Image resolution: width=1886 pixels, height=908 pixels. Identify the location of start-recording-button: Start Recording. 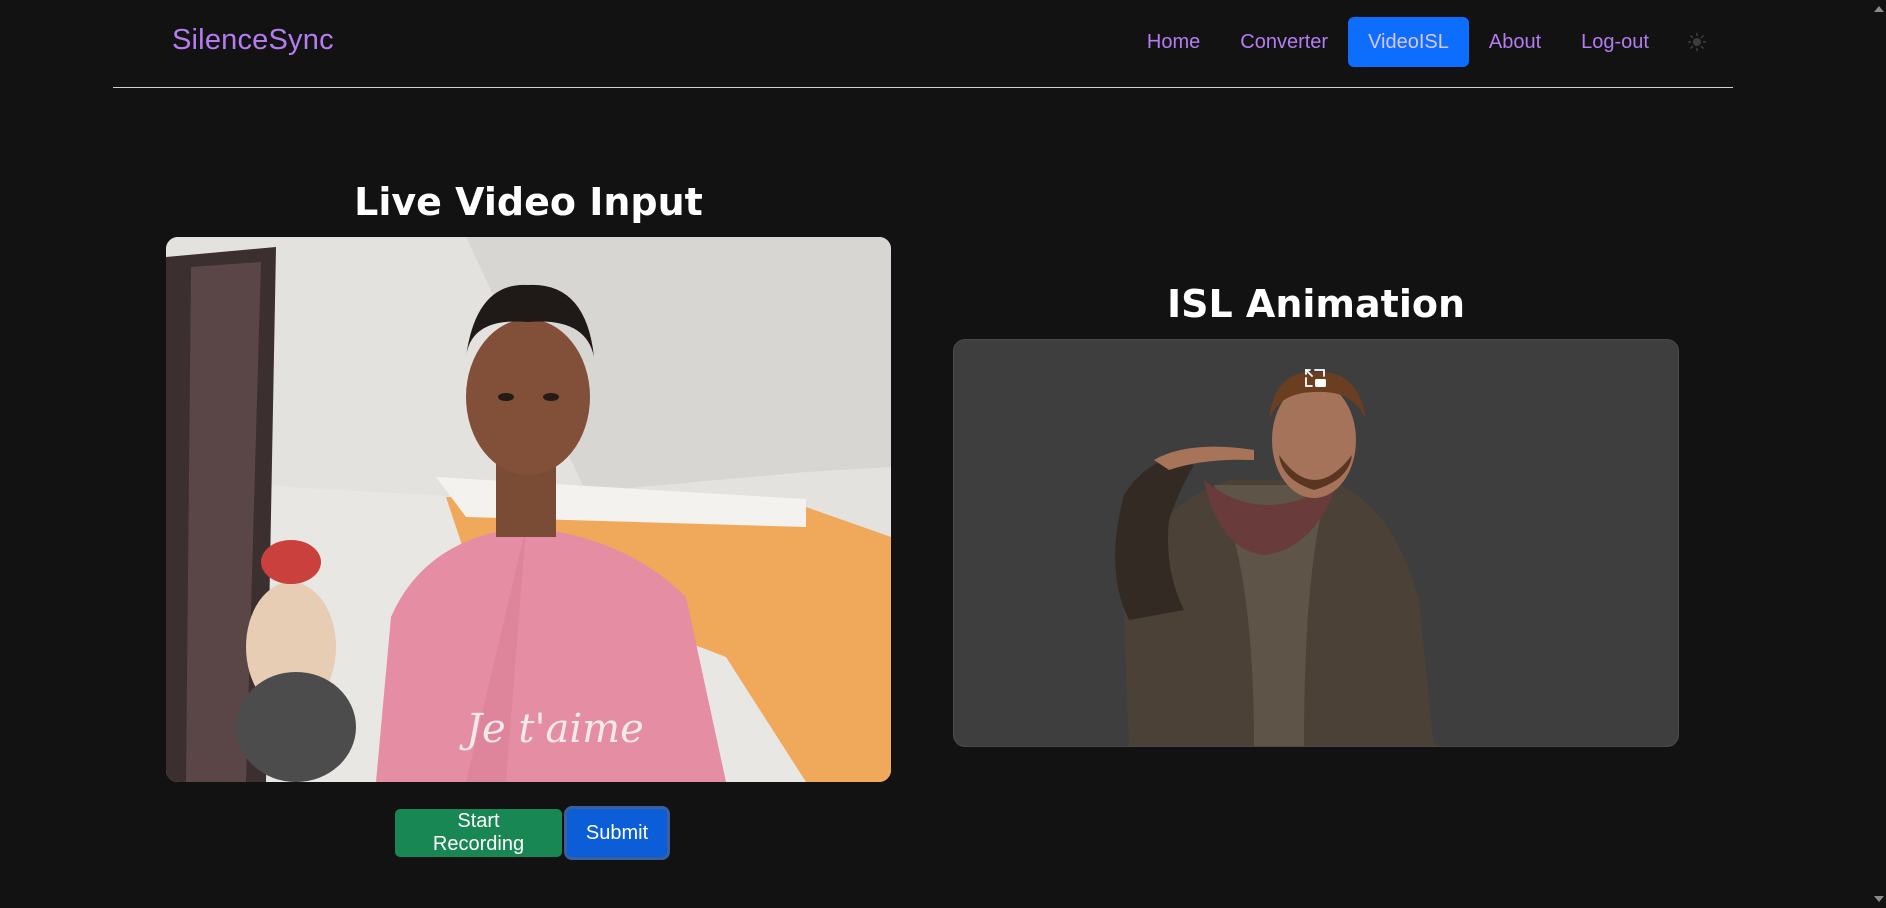
(478, 833).